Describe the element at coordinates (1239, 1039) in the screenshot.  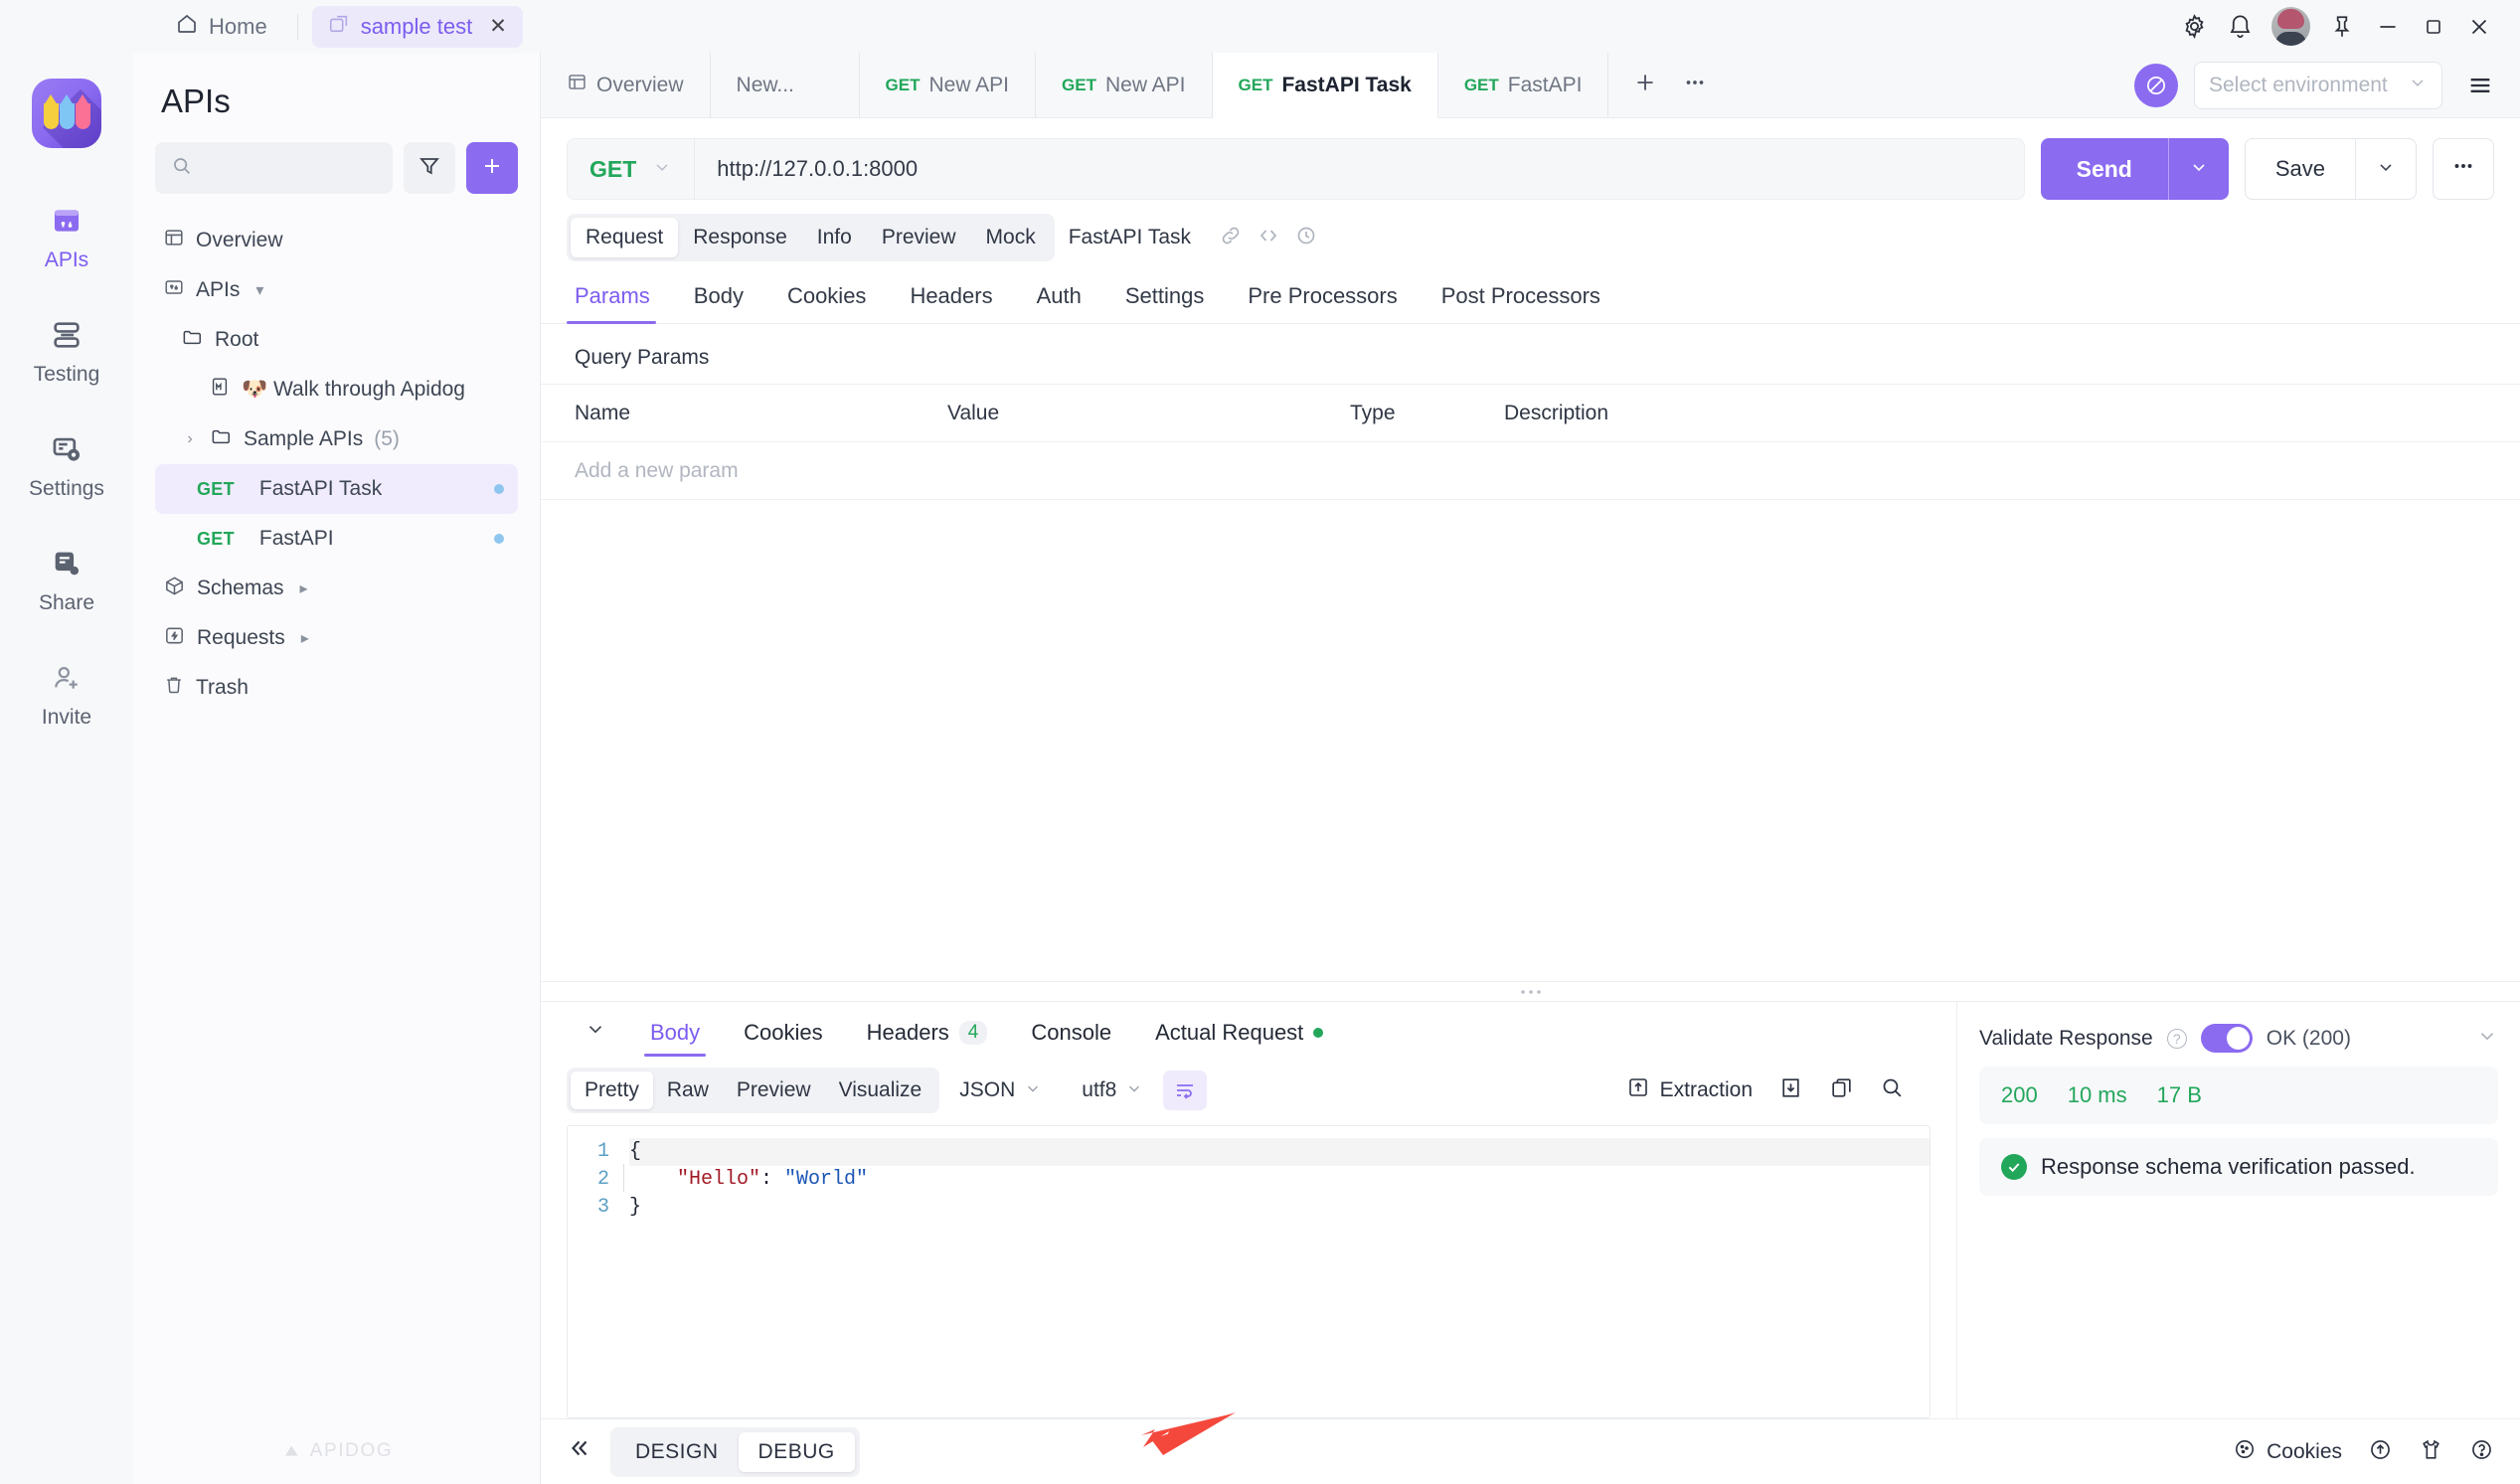
I see `response-tab-actual-request: Actual Request` at that location.